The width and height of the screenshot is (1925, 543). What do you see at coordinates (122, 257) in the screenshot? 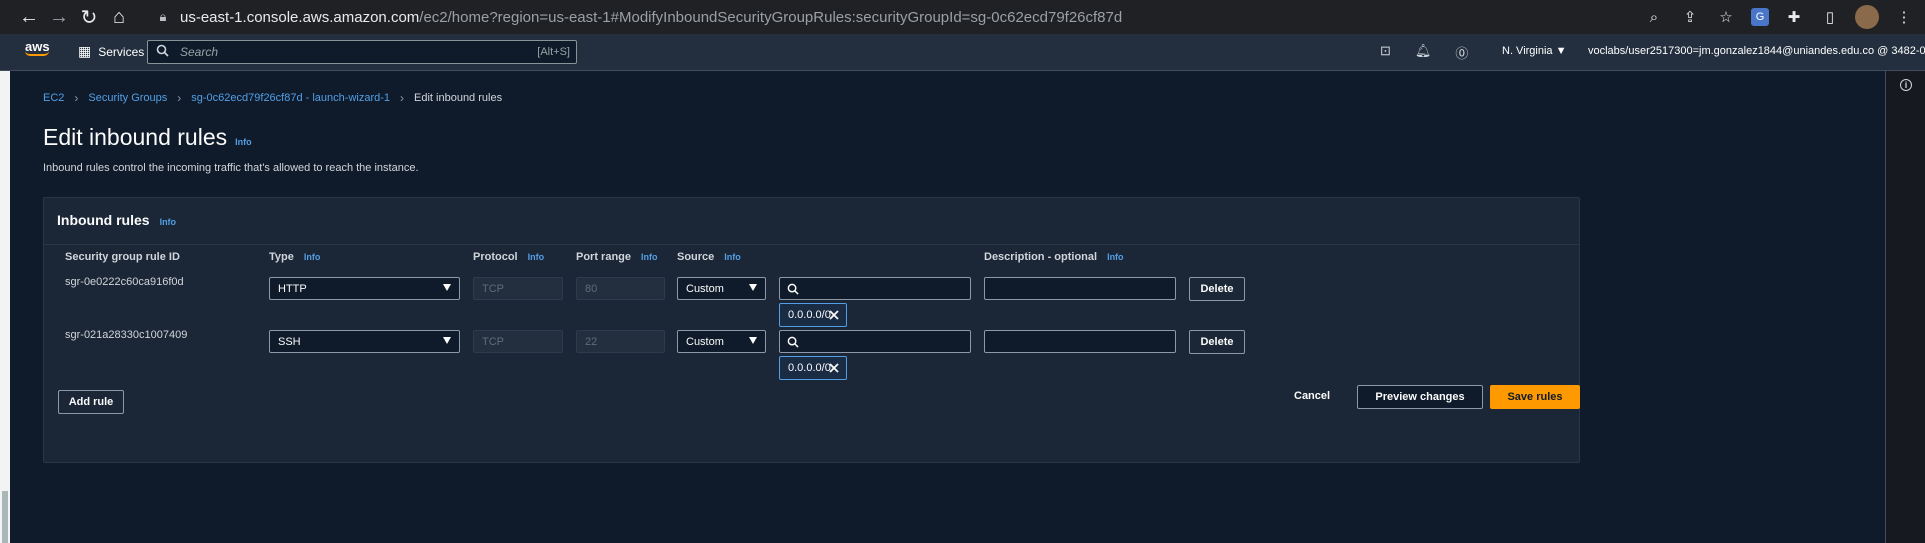
I see `column-header-rule-id: Security group rule ID` at bounding box center [122, 257].